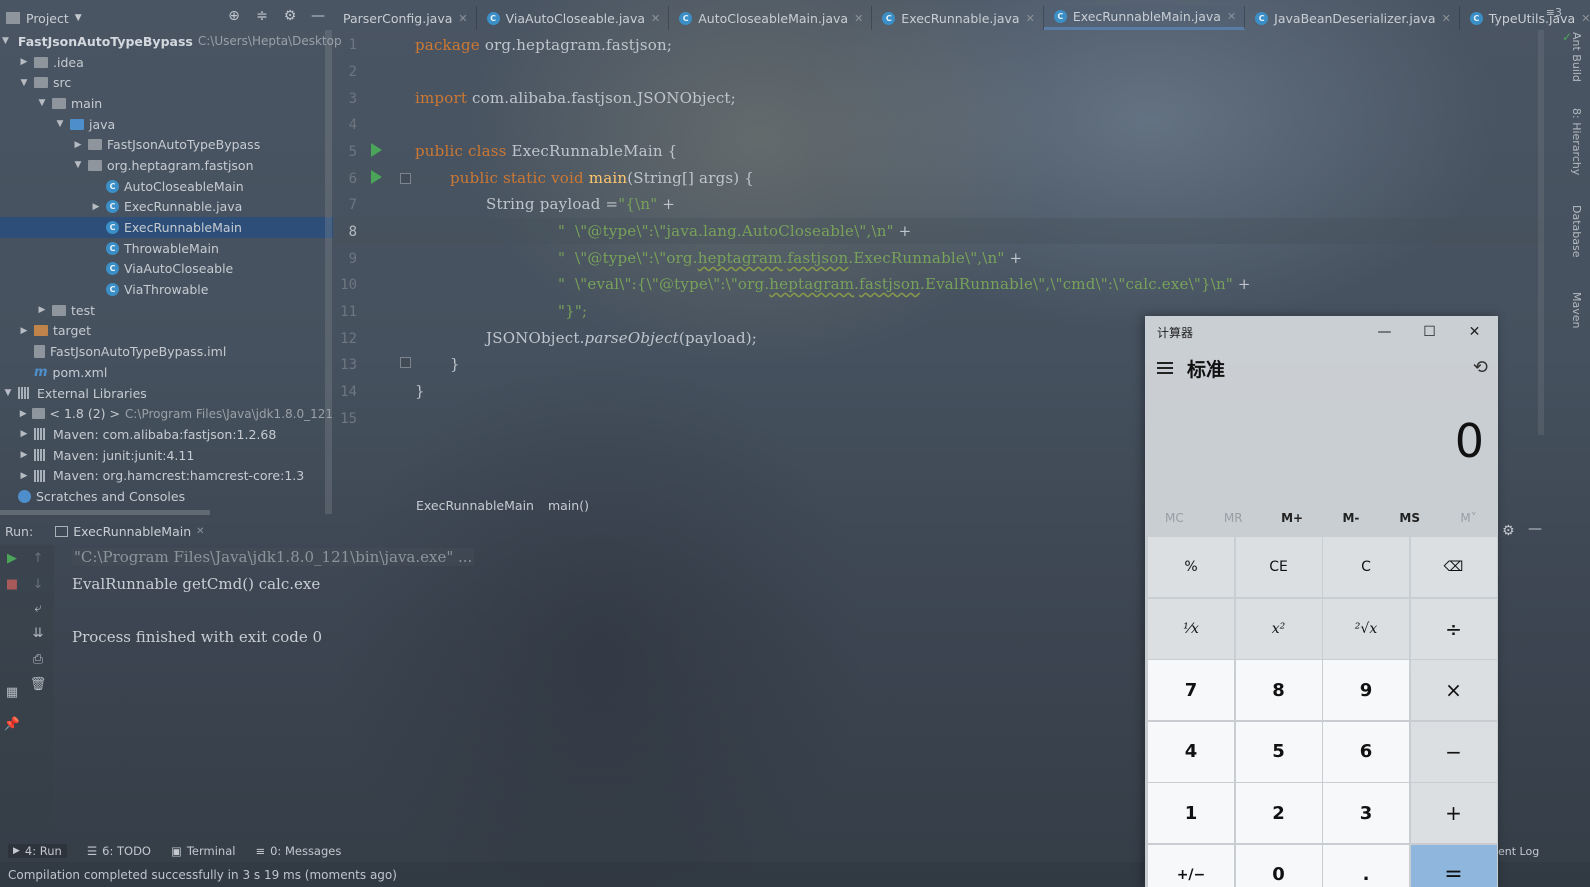 The width and height of the screenshot is (1590, 887). I want to click on soft-wrap-icon: ⤶, so click(38, 608).